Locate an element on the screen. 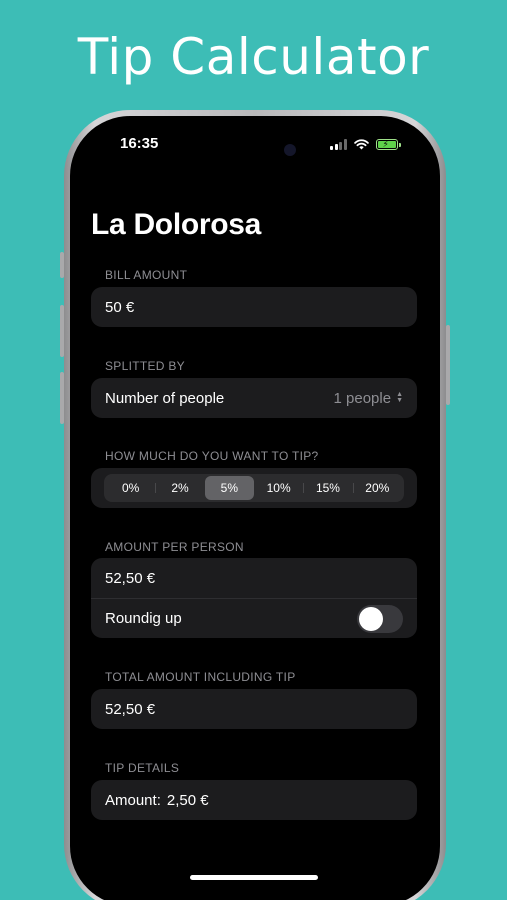 The width and height of the screenshot is (507, 900). rounding-row: Roundig up is located at coordinates (254, 618).